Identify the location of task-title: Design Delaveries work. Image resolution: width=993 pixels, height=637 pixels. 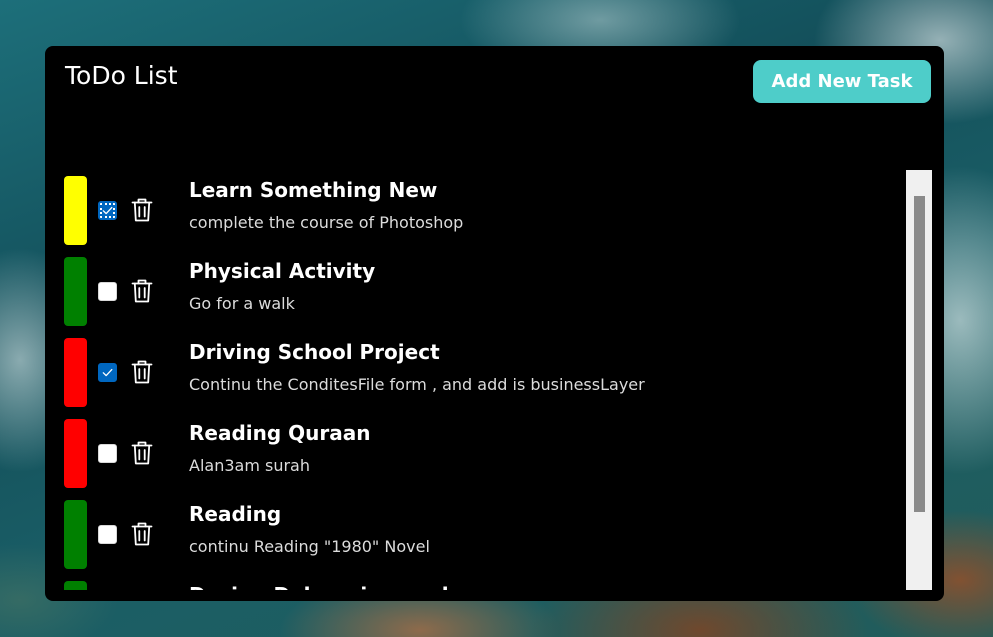
(322, 585).